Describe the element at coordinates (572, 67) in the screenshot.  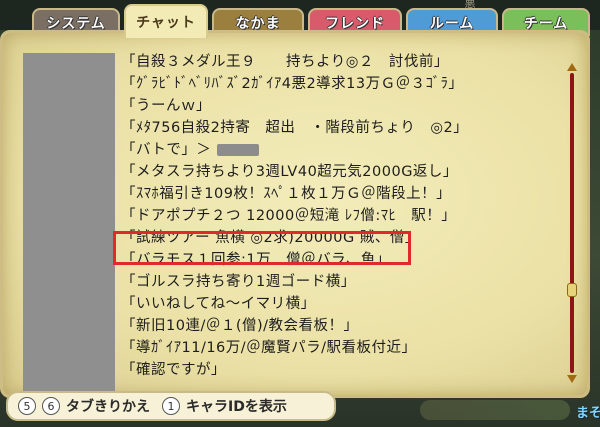
I see `scroll-up-arrow-icon` at that location.